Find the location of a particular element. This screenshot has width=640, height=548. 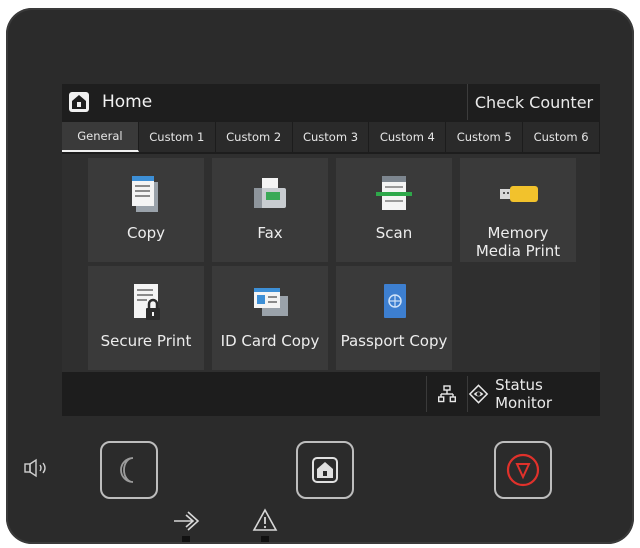

status-monitor-button: Status Monitor is located at coordinates (534, 394).